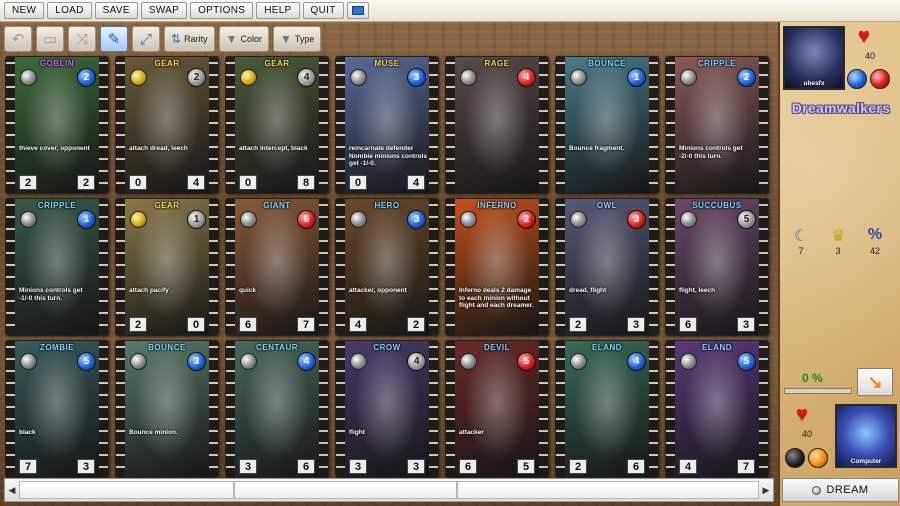  Describe the element at coordinates (167, 125) in the screenshot. I see `card: GEAR 2 attach dread, leech 0 4` at that location.